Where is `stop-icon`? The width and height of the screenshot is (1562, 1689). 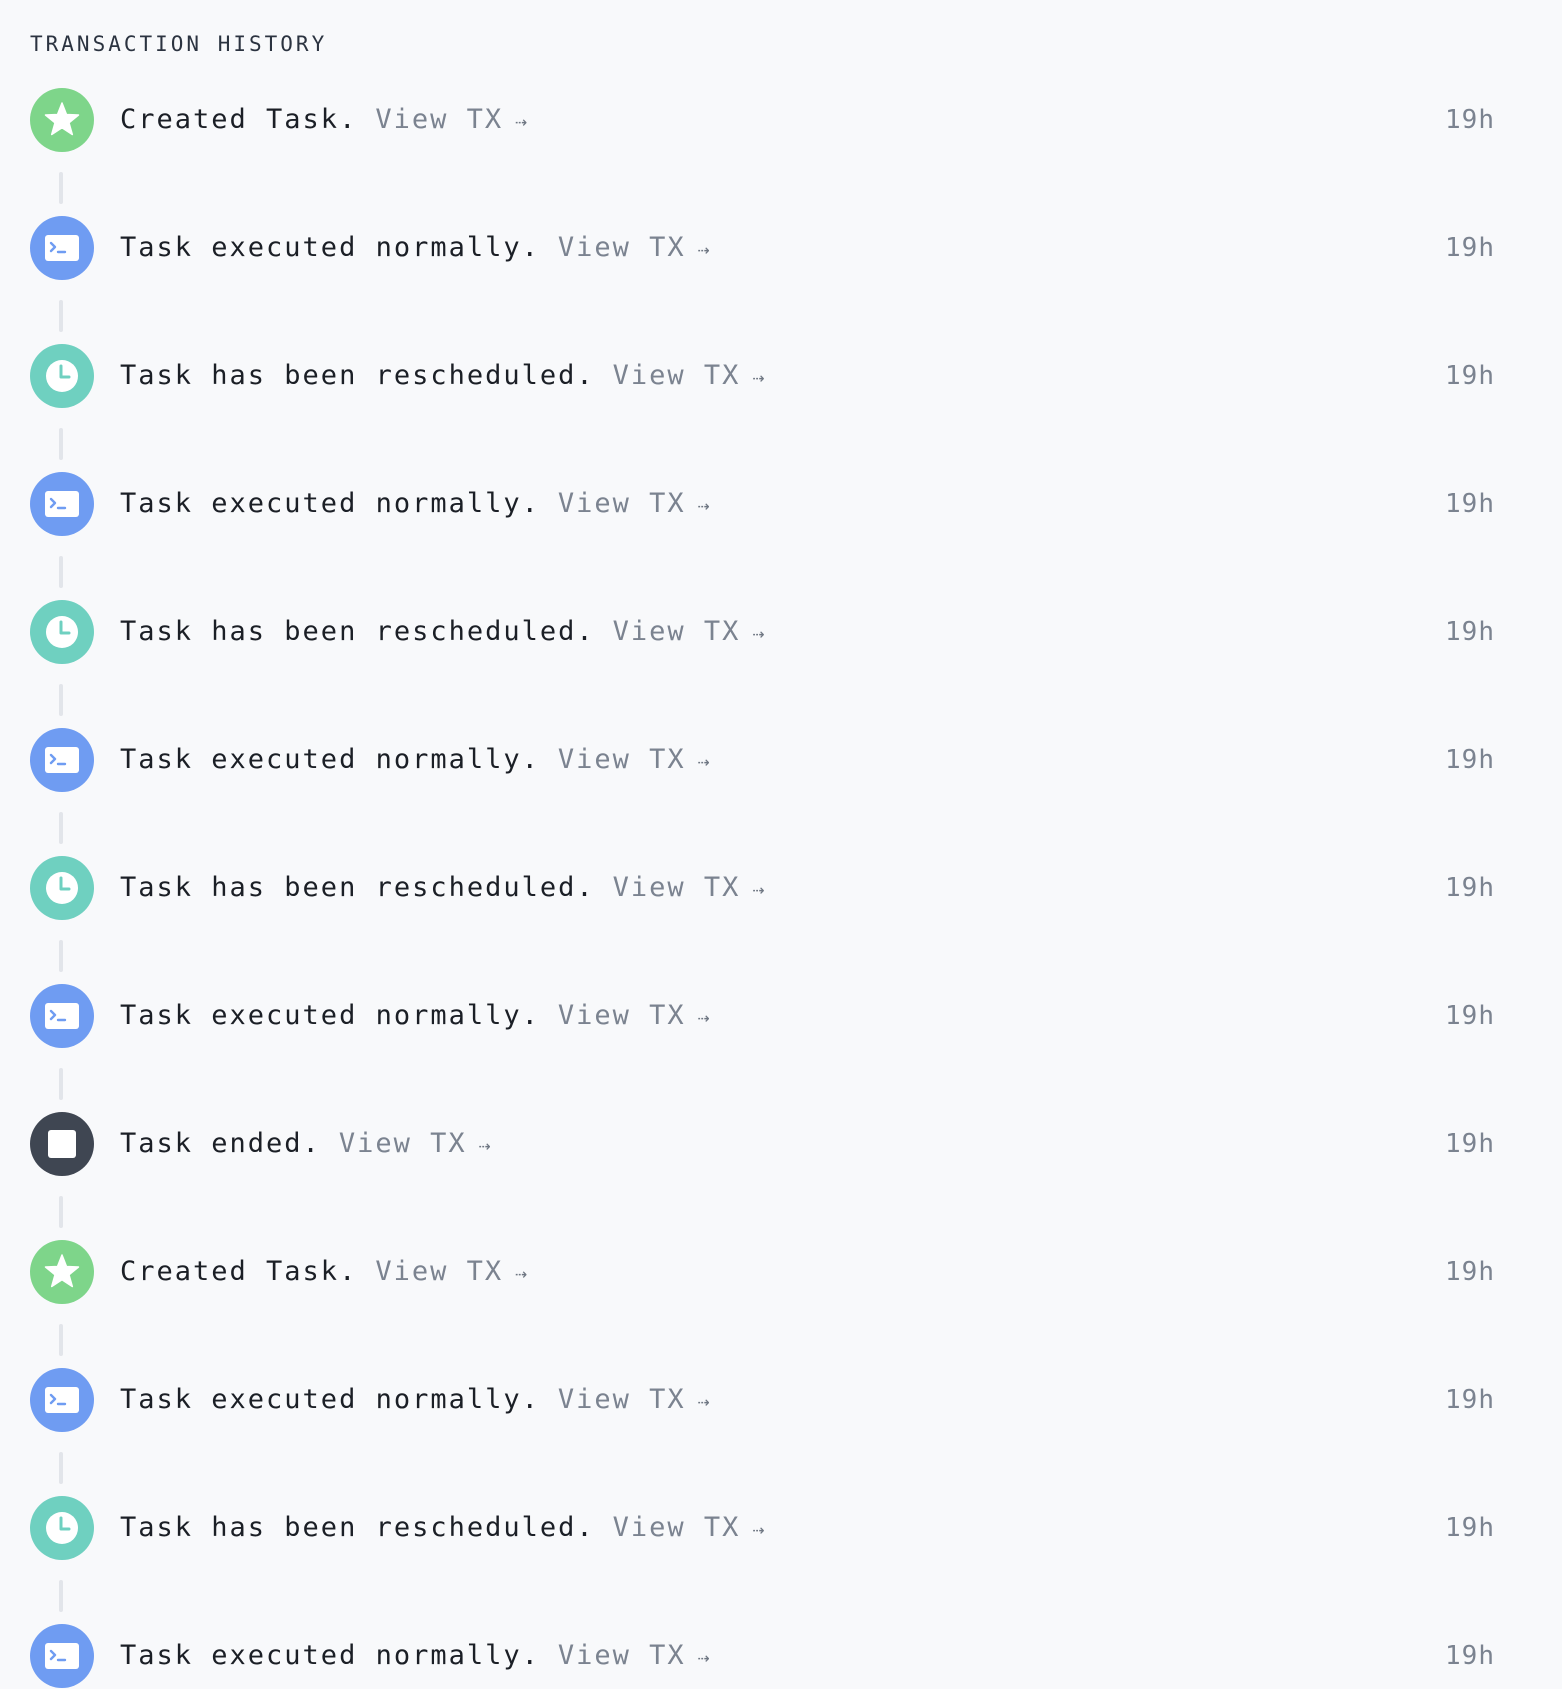
stop-icon is located at coordinates (62, 1144).